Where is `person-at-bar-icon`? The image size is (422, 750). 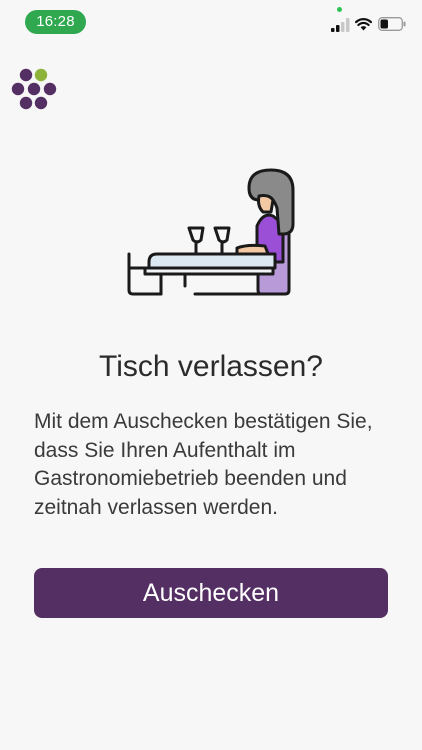
person-at-bar-icon is located at coordinates (211, 232).